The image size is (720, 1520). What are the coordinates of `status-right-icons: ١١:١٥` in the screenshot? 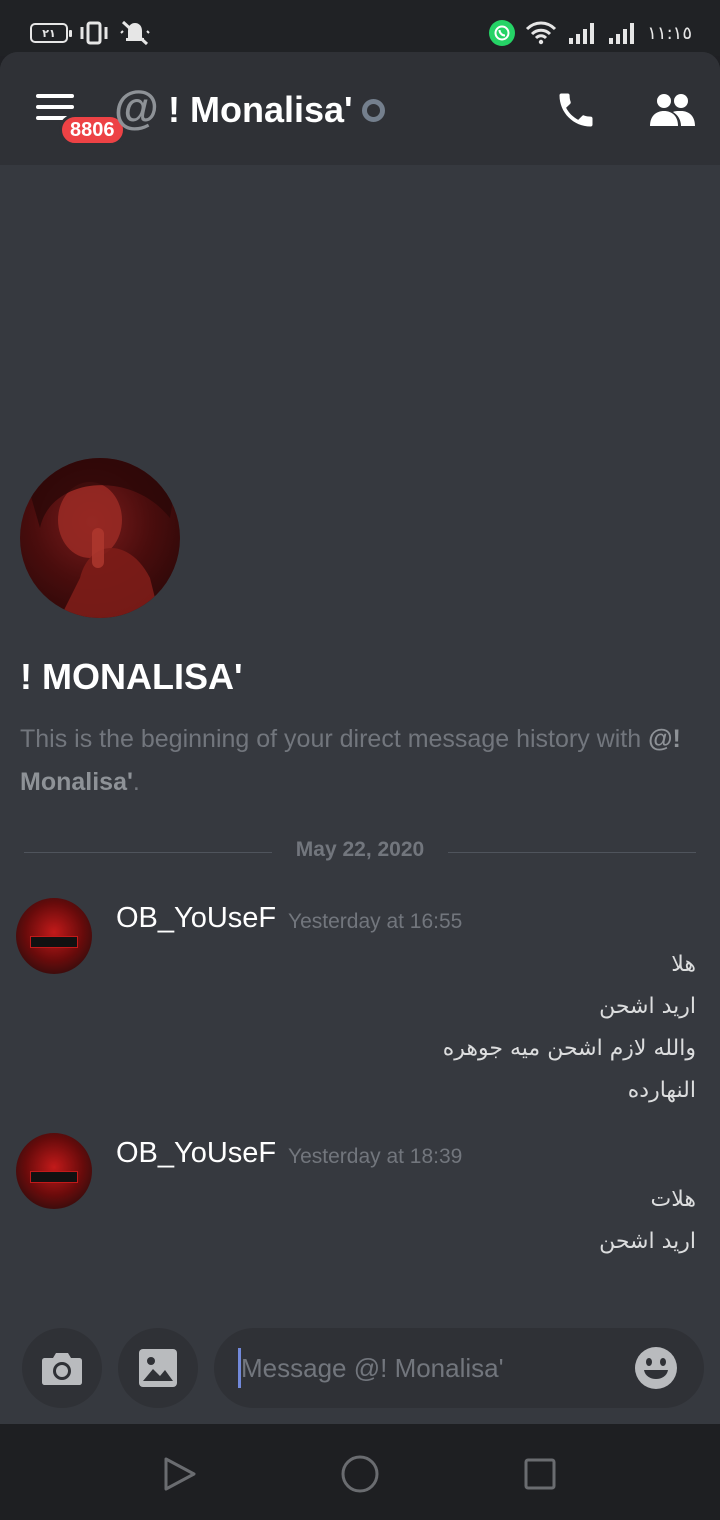 It's located at (590, 33).